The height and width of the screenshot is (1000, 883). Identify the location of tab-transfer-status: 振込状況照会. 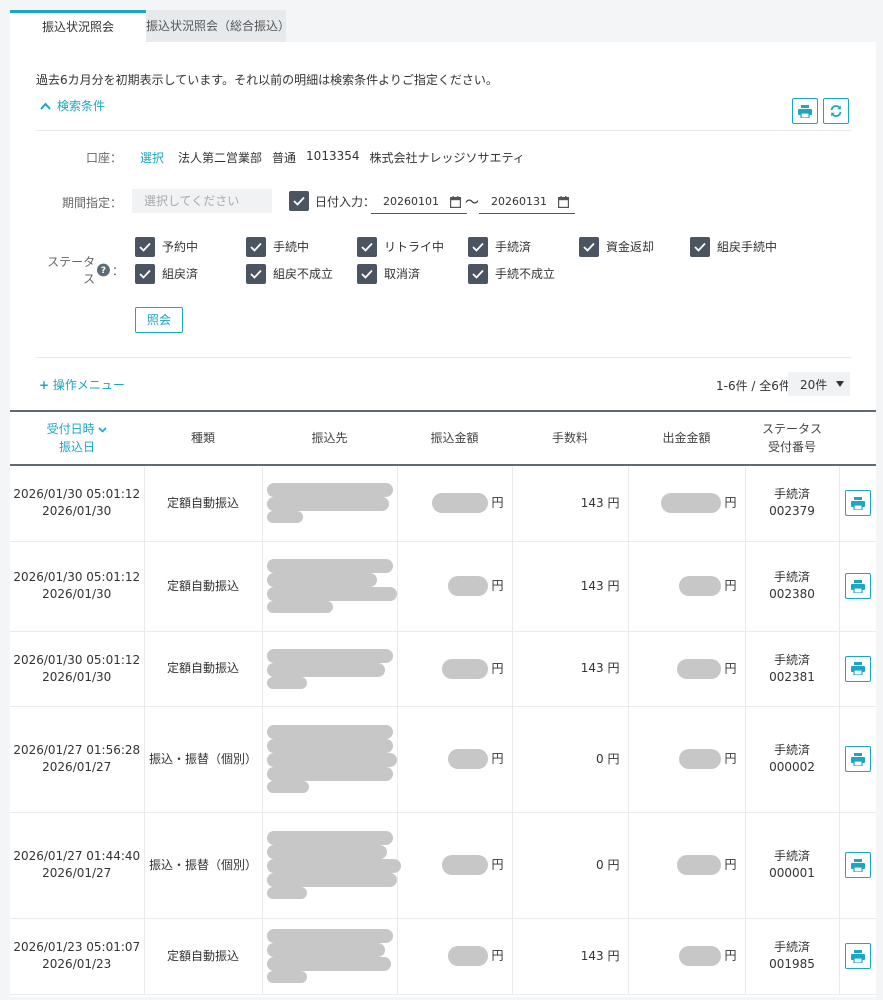
(78, 26).